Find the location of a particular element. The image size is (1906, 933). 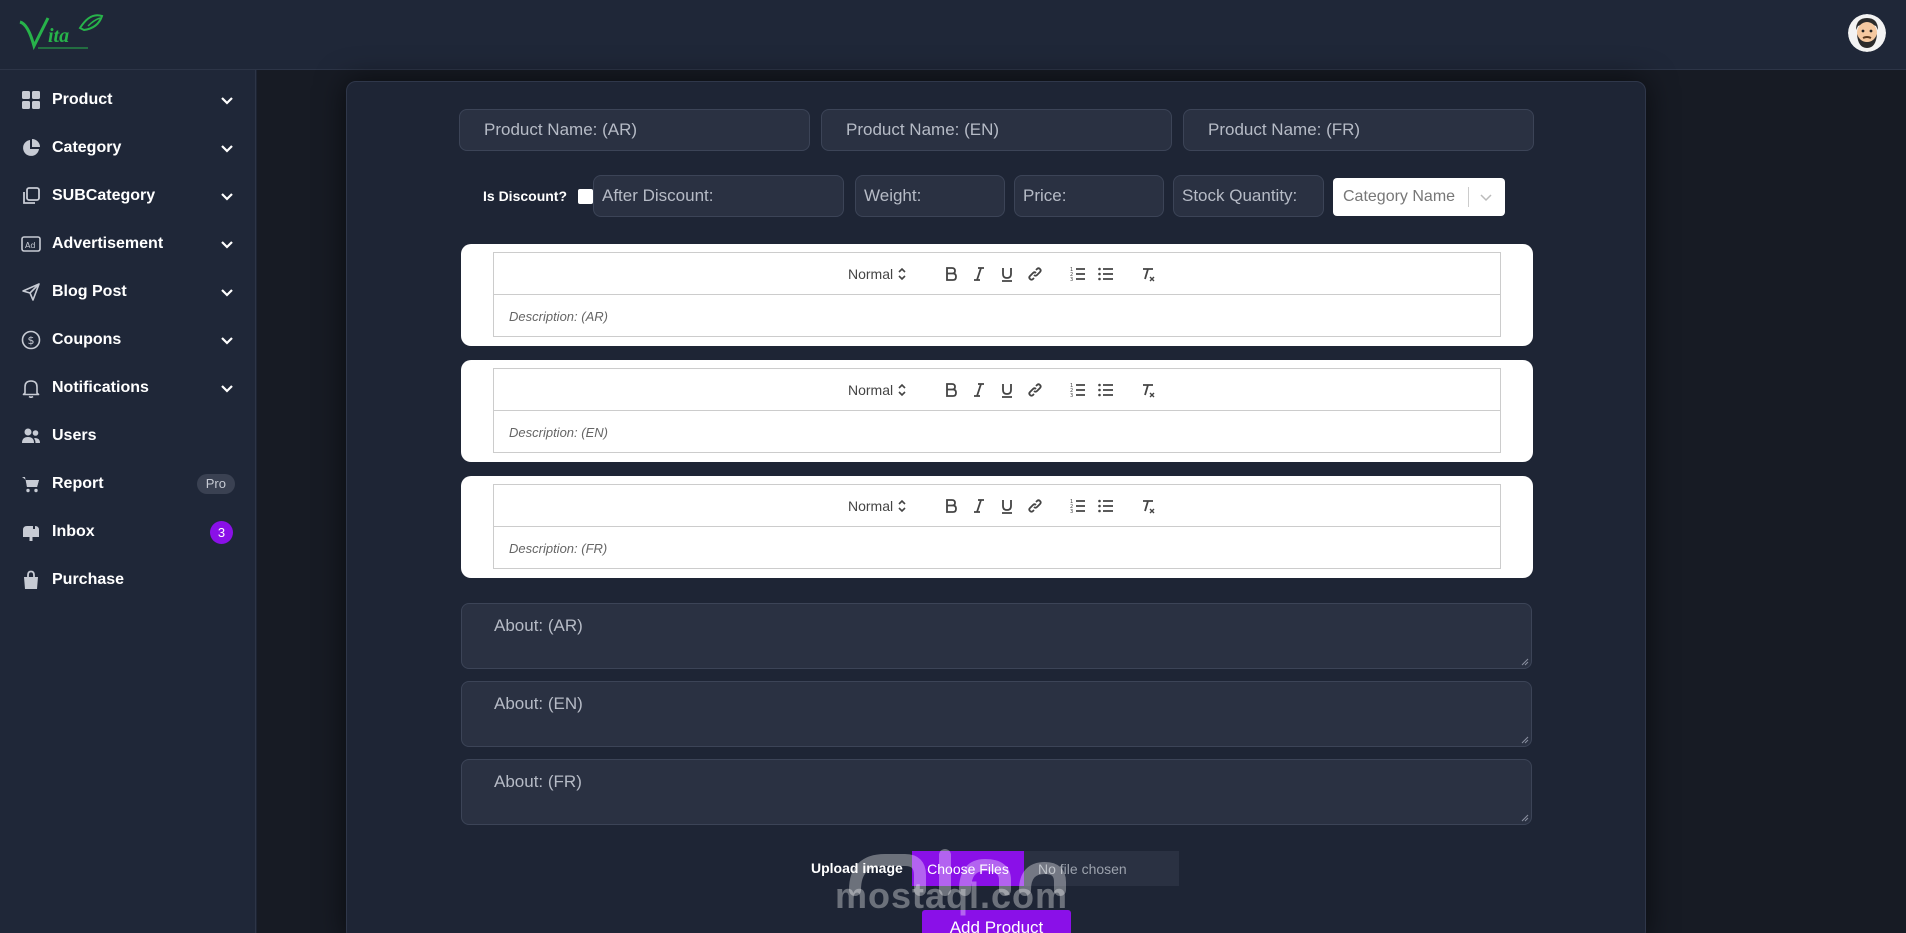

pro-badge: Pro is located at coordinates (215, 484).